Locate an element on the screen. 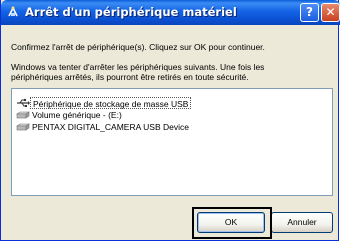 The image size is (341, 241). list-item-label: Périphérique de stockage de masse USB is located at coordinates (111, 103).